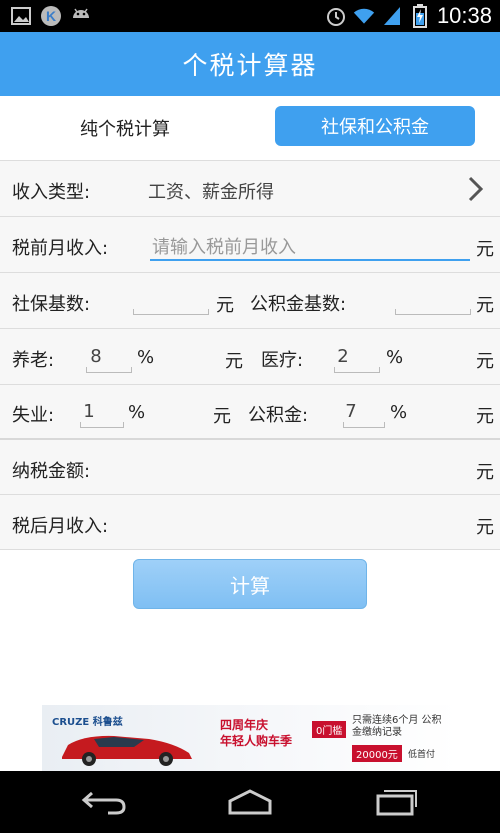 Image resolution: width=500 pixels, height=833 pixels. What do you see at coordinates (250, 584) in the screenshot?
I see `calculate-button: 计算` at bounding box center [250, 584].